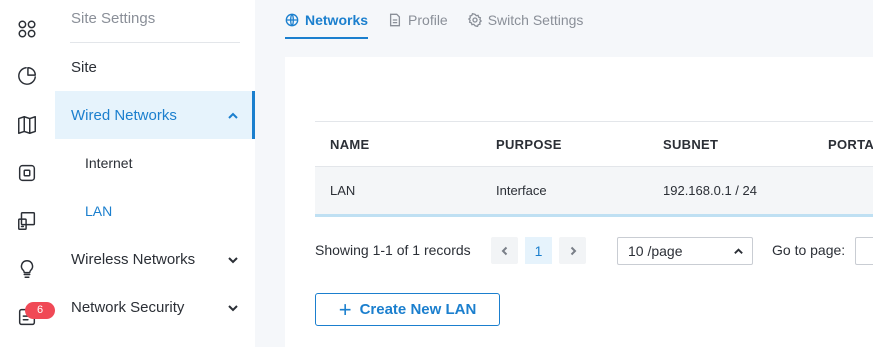  Describe the element at coordinates (349, 144) in the screenshot. I see `column-header-name: NAME` at that location.